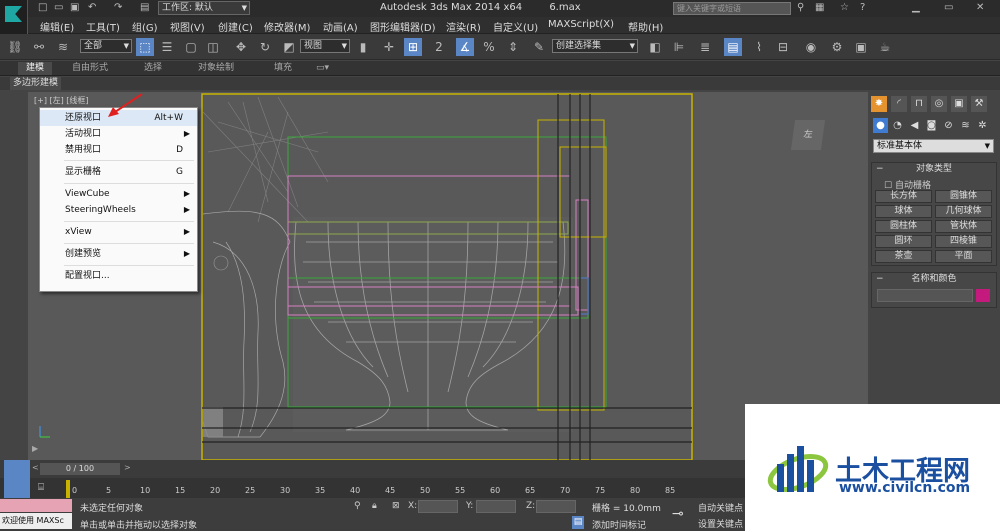  Describe the element at coordinates (127, 467) in the screenshot. I see `time-next-icon: >` at that location.